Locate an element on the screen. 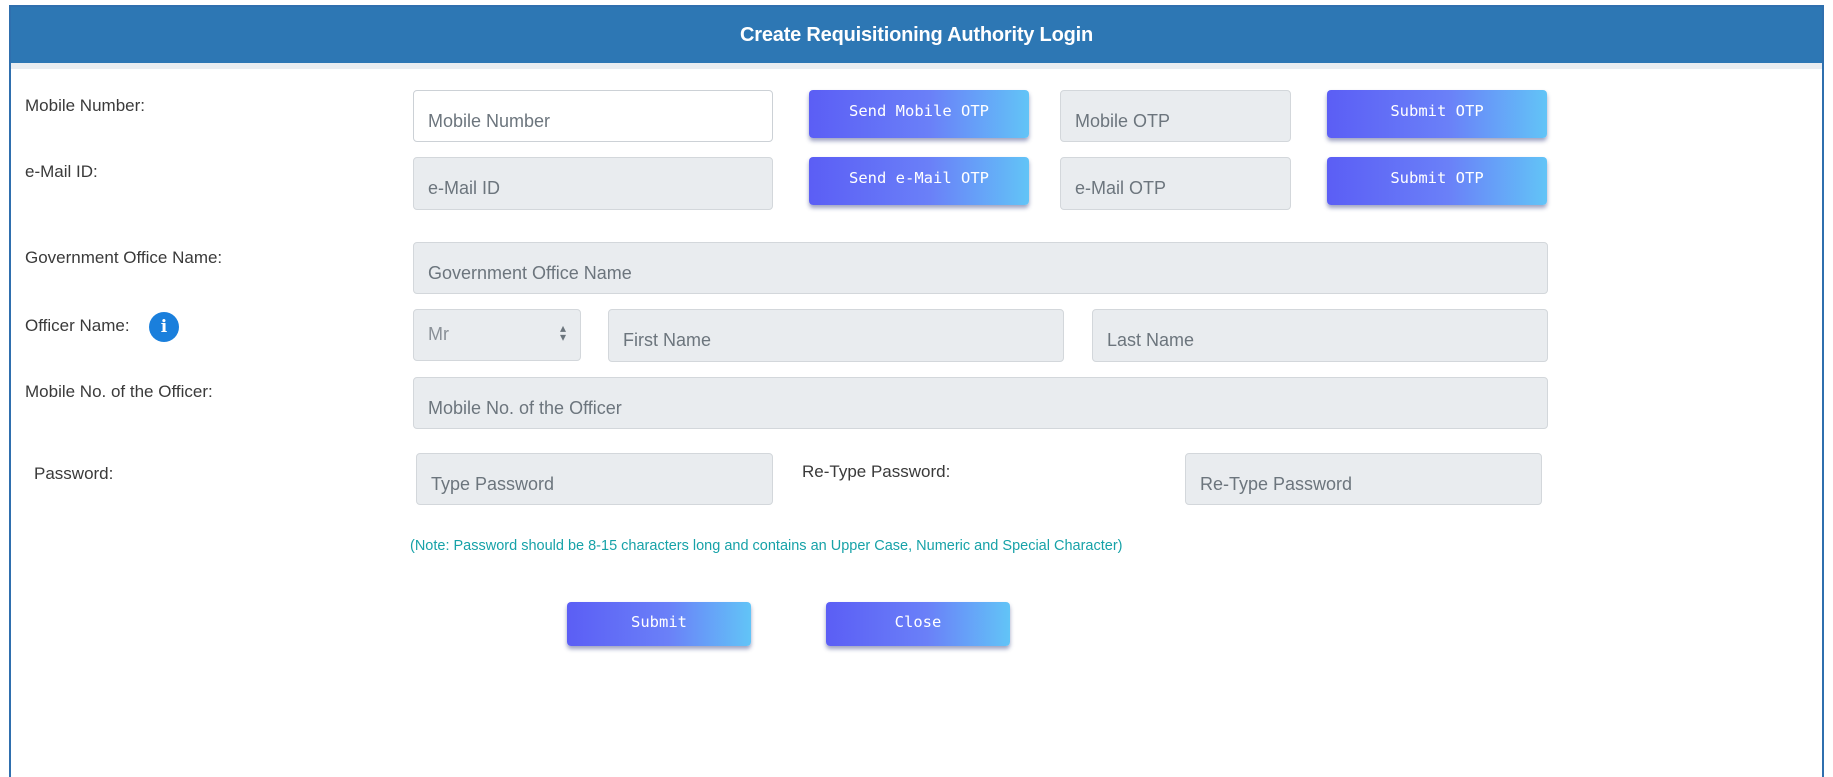 The image size is (1833, 777). email-id-input is located at coordinates (600, 188).